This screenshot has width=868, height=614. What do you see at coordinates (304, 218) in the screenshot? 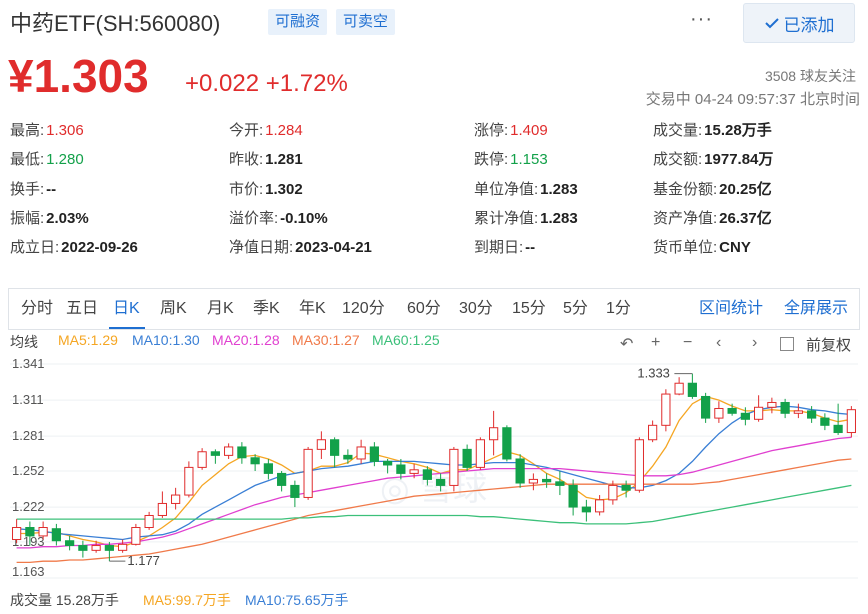
I see `stat-value: -0.10%` at bounding box center [304, 218].